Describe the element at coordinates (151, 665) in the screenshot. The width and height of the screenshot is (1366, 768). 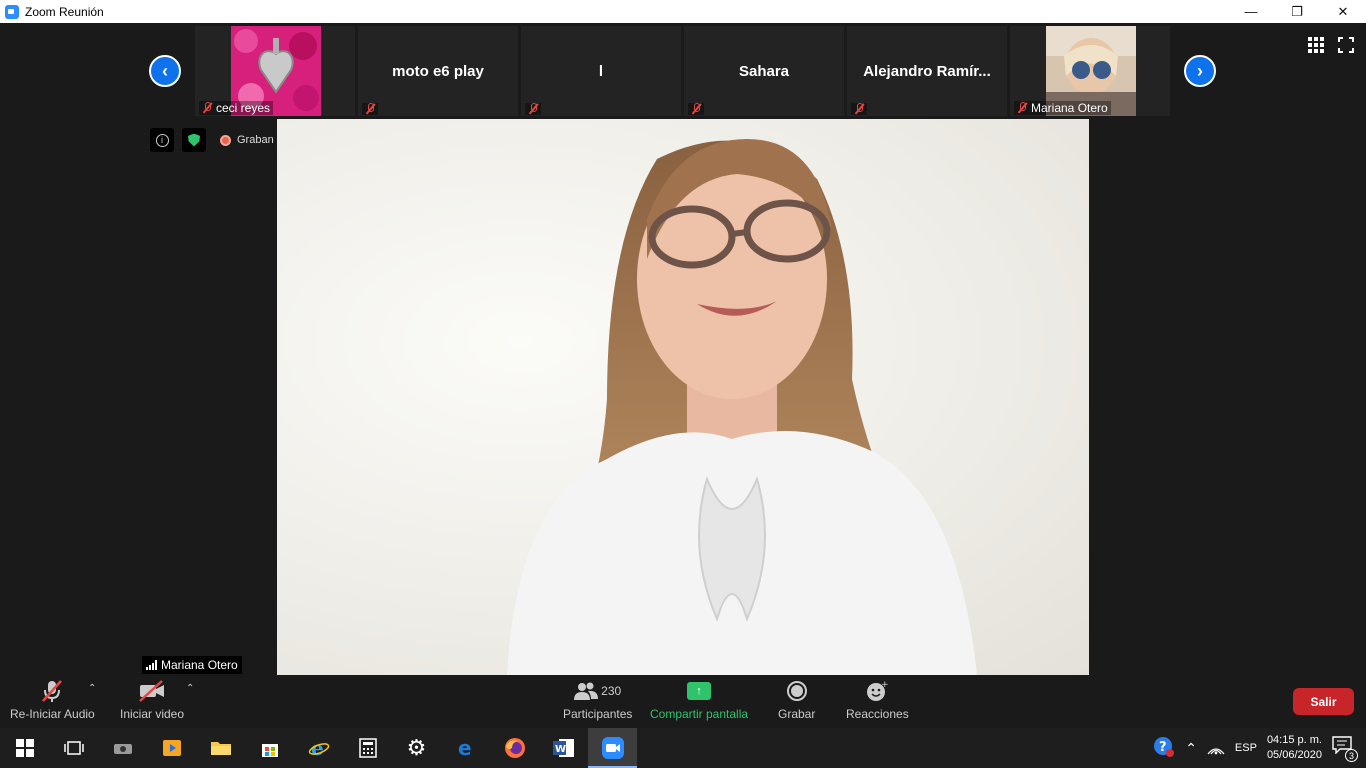
I see `signal-strength-icon` at that location.